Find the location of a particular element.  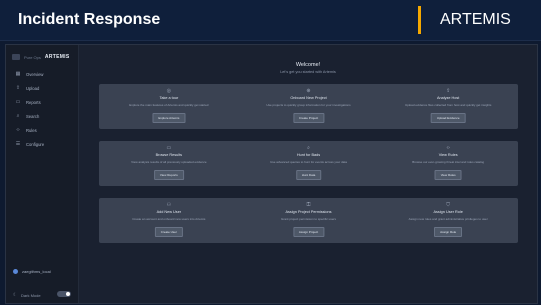

hunt-data-button: Hunt Data is located at coordinates (308, 175).